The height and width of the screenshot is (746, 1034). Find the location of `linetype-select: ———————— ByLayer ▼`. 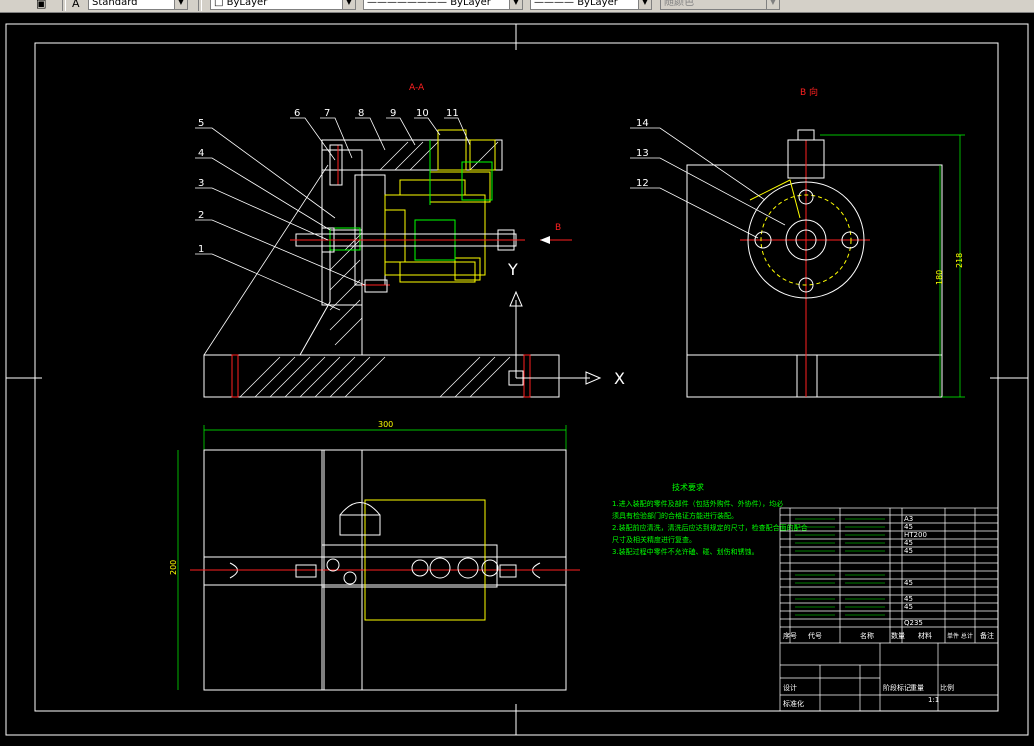

linetype-select: ———————— ByLayer ▼ is located at coordinates (443, 5).